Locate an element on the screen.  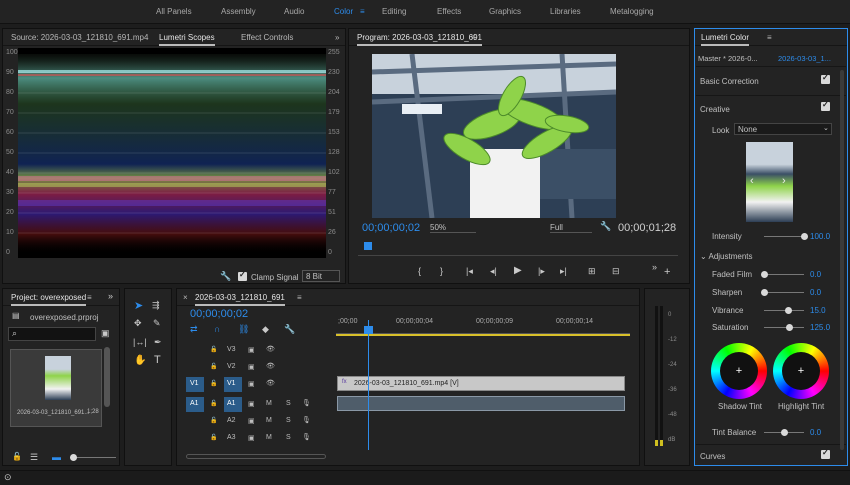
vibrance-slider is located at coordinates (784, 310).